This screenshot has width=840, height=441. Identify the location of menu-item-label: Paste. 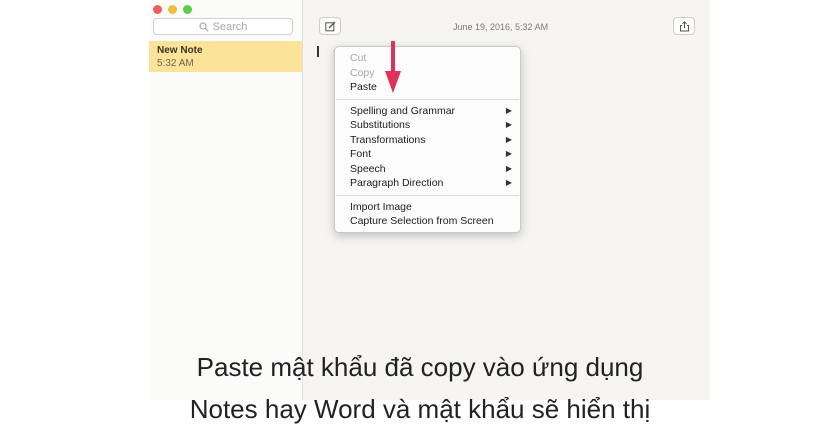
(363, 87).